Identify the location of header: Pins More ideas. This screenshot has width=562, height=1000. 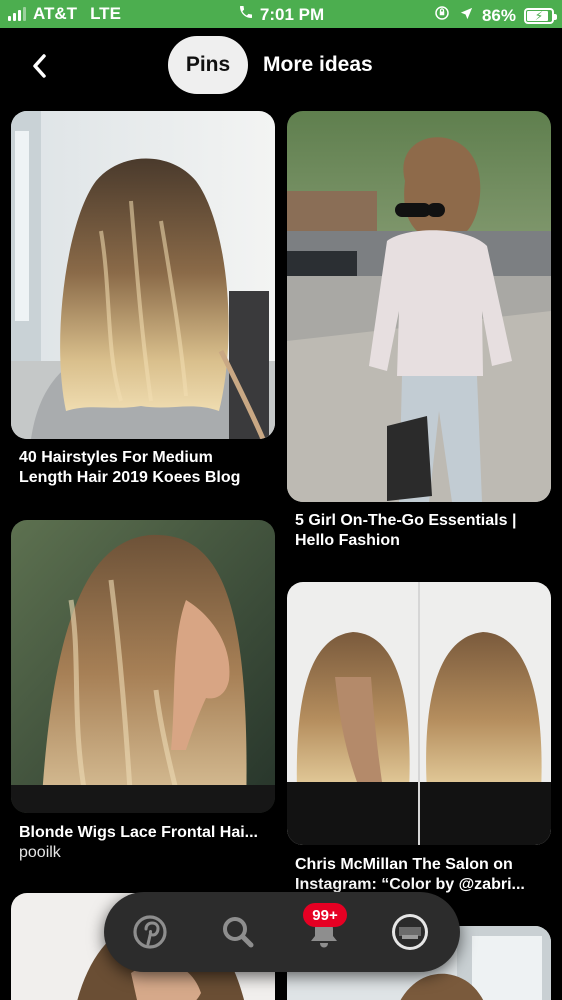
(281, 66).